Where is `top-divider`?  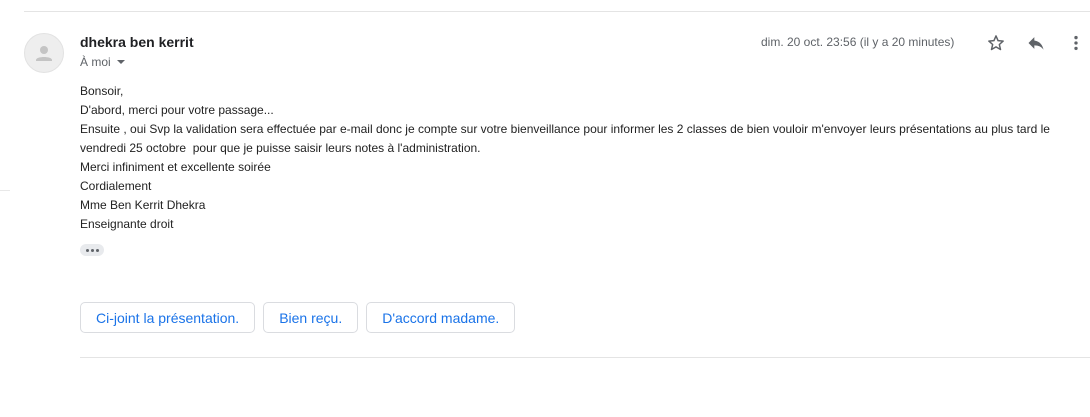
top-divider is located at coordinates (557, 11).